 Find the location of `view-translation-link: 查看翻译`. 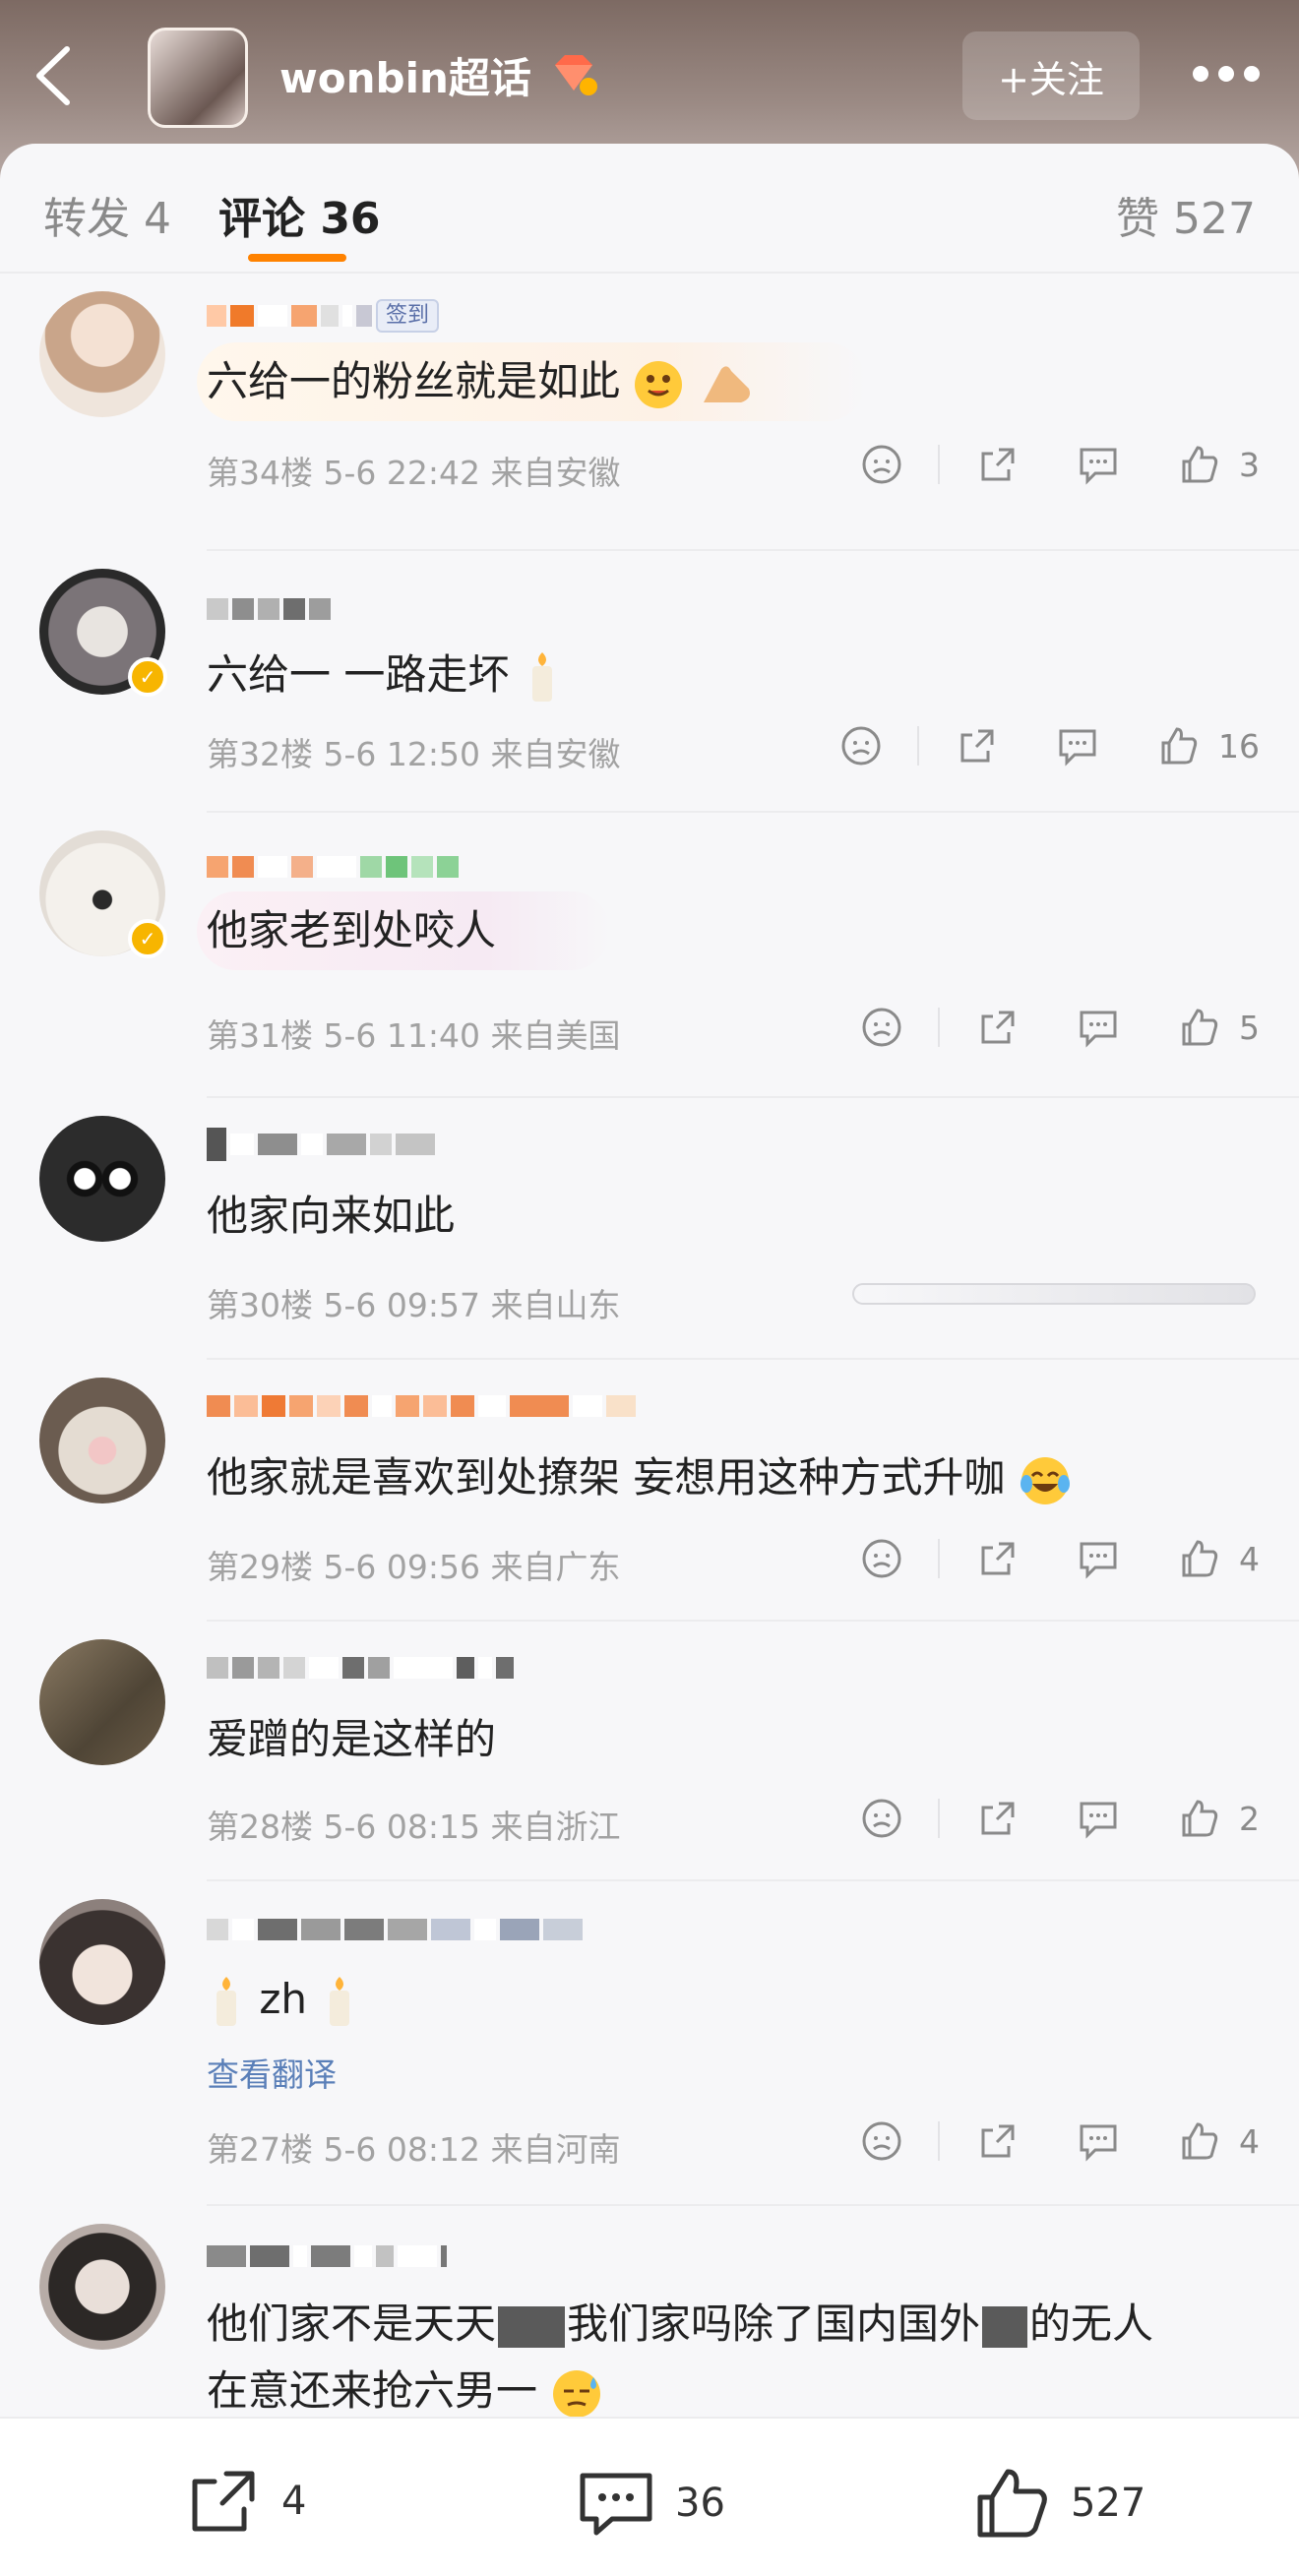

view-translation-link: 查看翻译 is located at coordinates (272, 2072).